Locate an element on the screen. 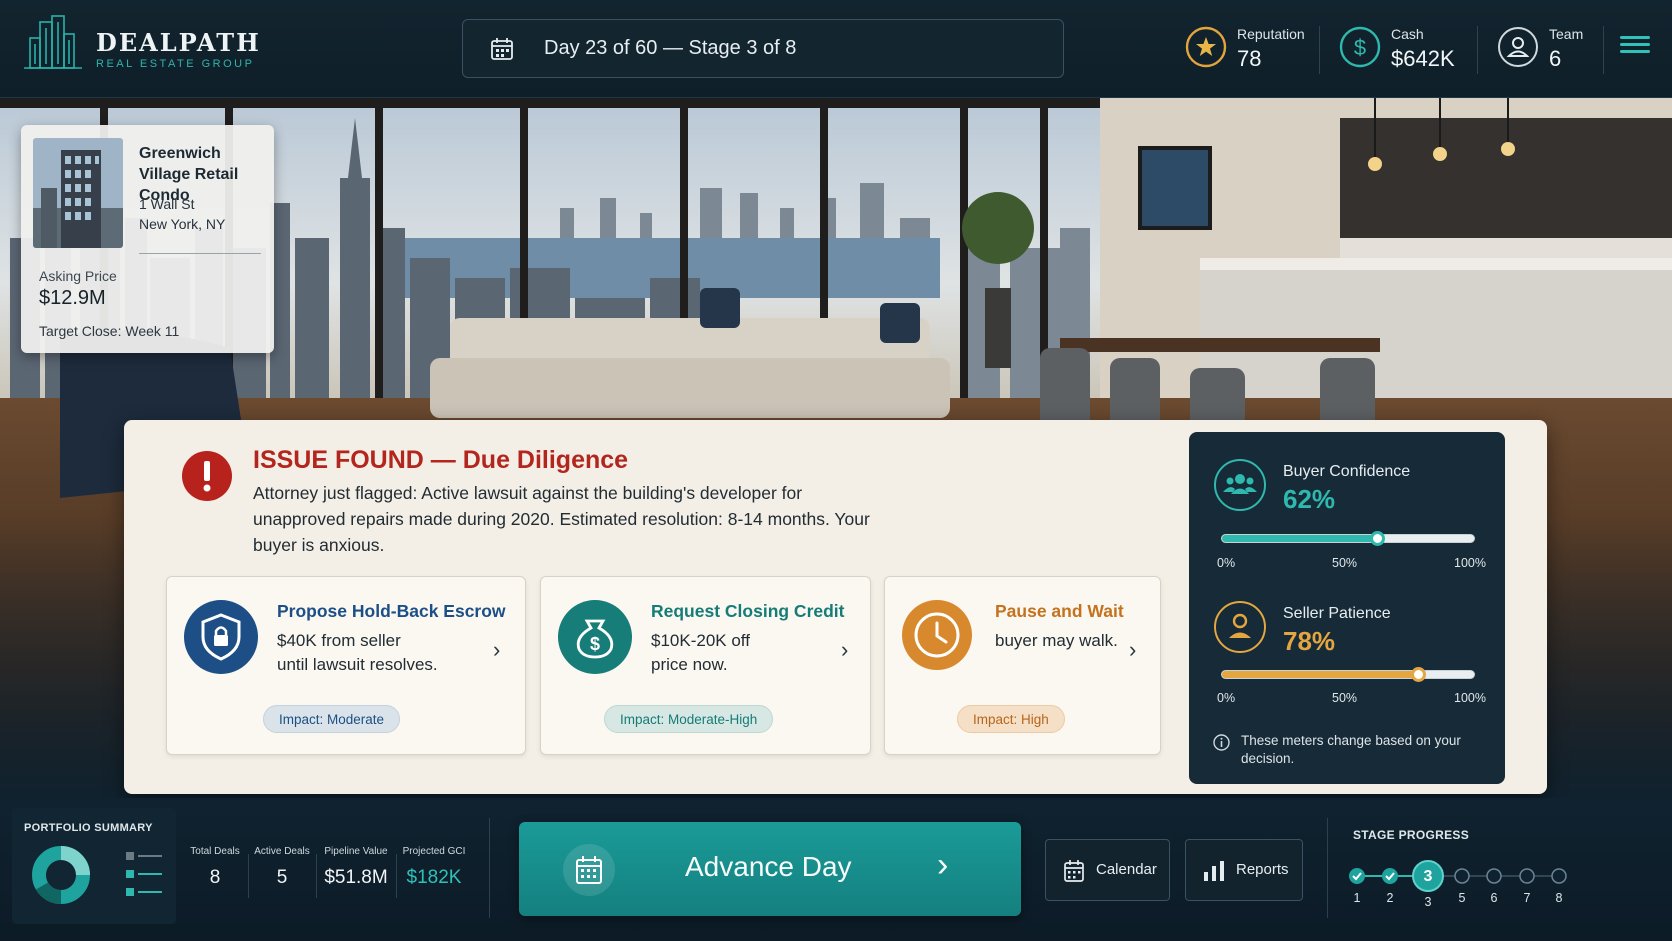 This screenshot has width=1672, height=941. kpi-value: $51.8M is located at coordinates (356, 877).